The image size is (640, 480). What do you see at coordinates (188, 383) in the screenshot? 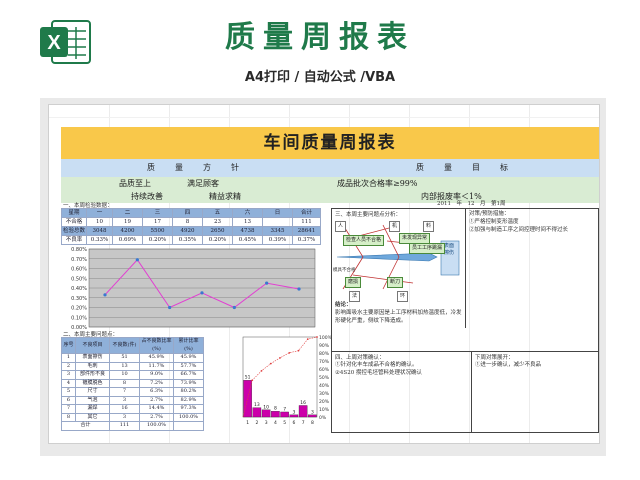
I see `table-cell: 73.9%` at bounding box center [188, 383].